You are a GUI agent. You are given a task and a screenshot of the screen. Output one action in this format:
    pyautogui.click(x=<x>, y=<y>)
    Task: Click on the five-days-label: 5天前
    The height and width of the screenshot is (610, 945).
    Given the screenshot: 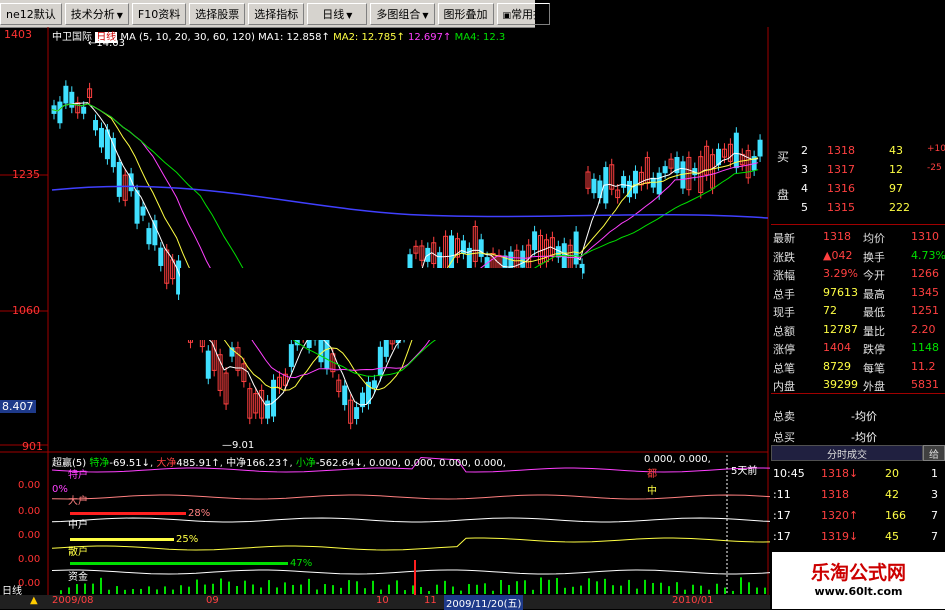 What is the action you would take?
    pyautogui.click(x=744, y=471)
    